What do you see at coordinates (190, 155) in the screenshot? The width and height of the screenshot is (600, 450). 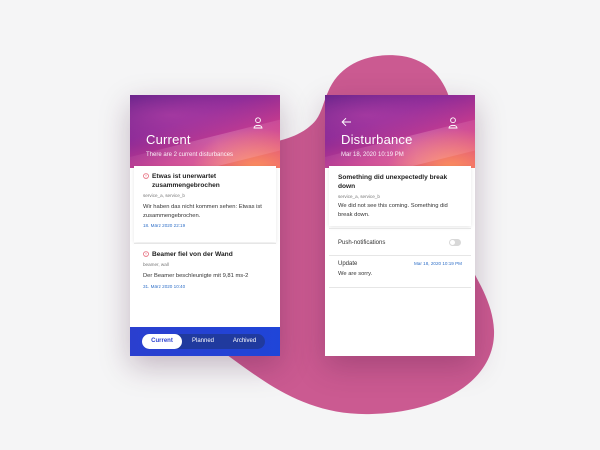 I see `page-subtitle: There are 2 current disturbances` at bounding box center [190, 155].